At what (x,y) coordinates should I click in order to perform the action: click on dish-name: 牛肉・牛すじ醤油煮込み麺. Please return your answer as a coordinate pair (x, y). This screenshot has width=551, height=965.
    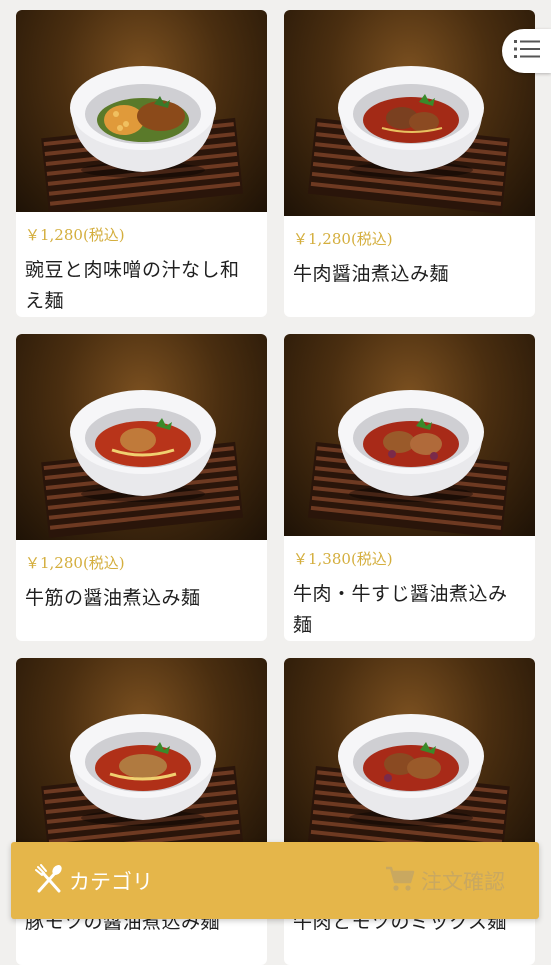
    Looking at the image, I should click on (400, 609).